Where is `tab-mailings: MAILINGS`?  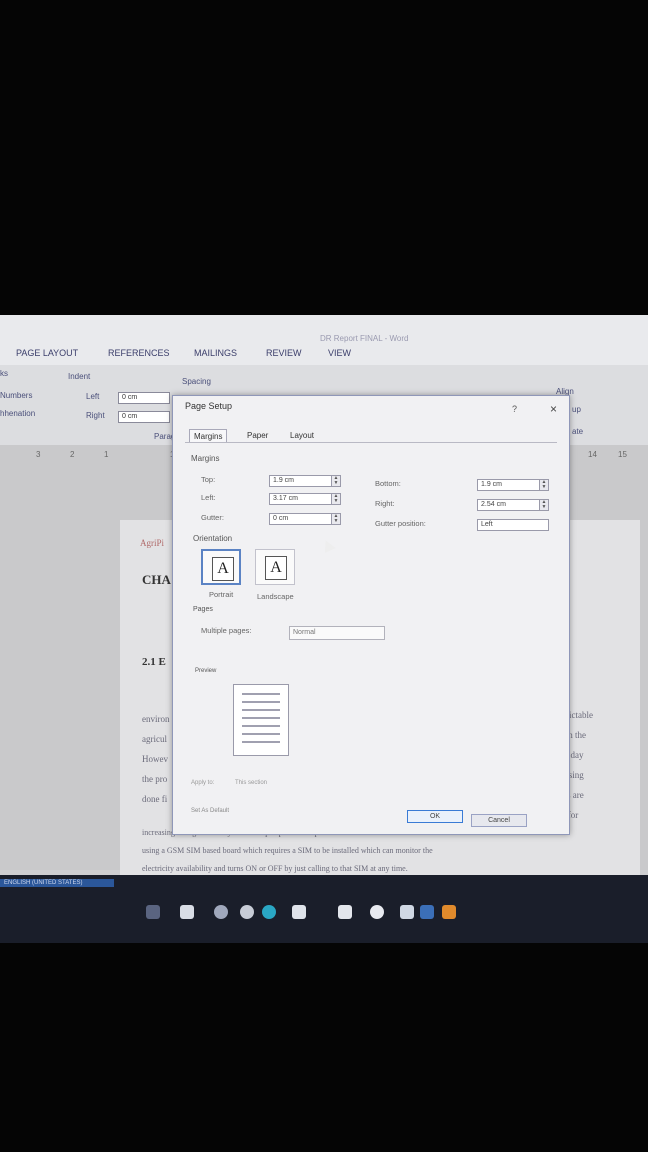 tab-mailings: MAILINGS is located at coordinates (215, 353).